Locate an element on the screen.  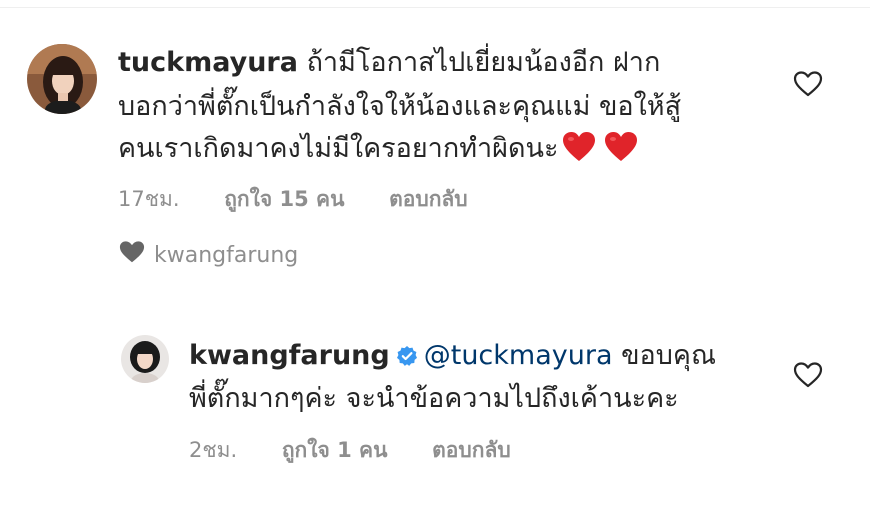
comment-timestamp: 17ชม. is located at coordinates (149, 199).